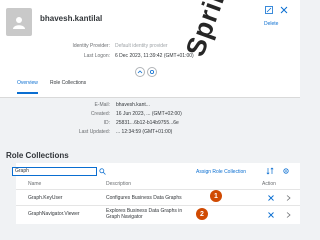  Describe the element at coordinates (269, 184) in the screenshot. I see `column-header-action: Action` at that location.